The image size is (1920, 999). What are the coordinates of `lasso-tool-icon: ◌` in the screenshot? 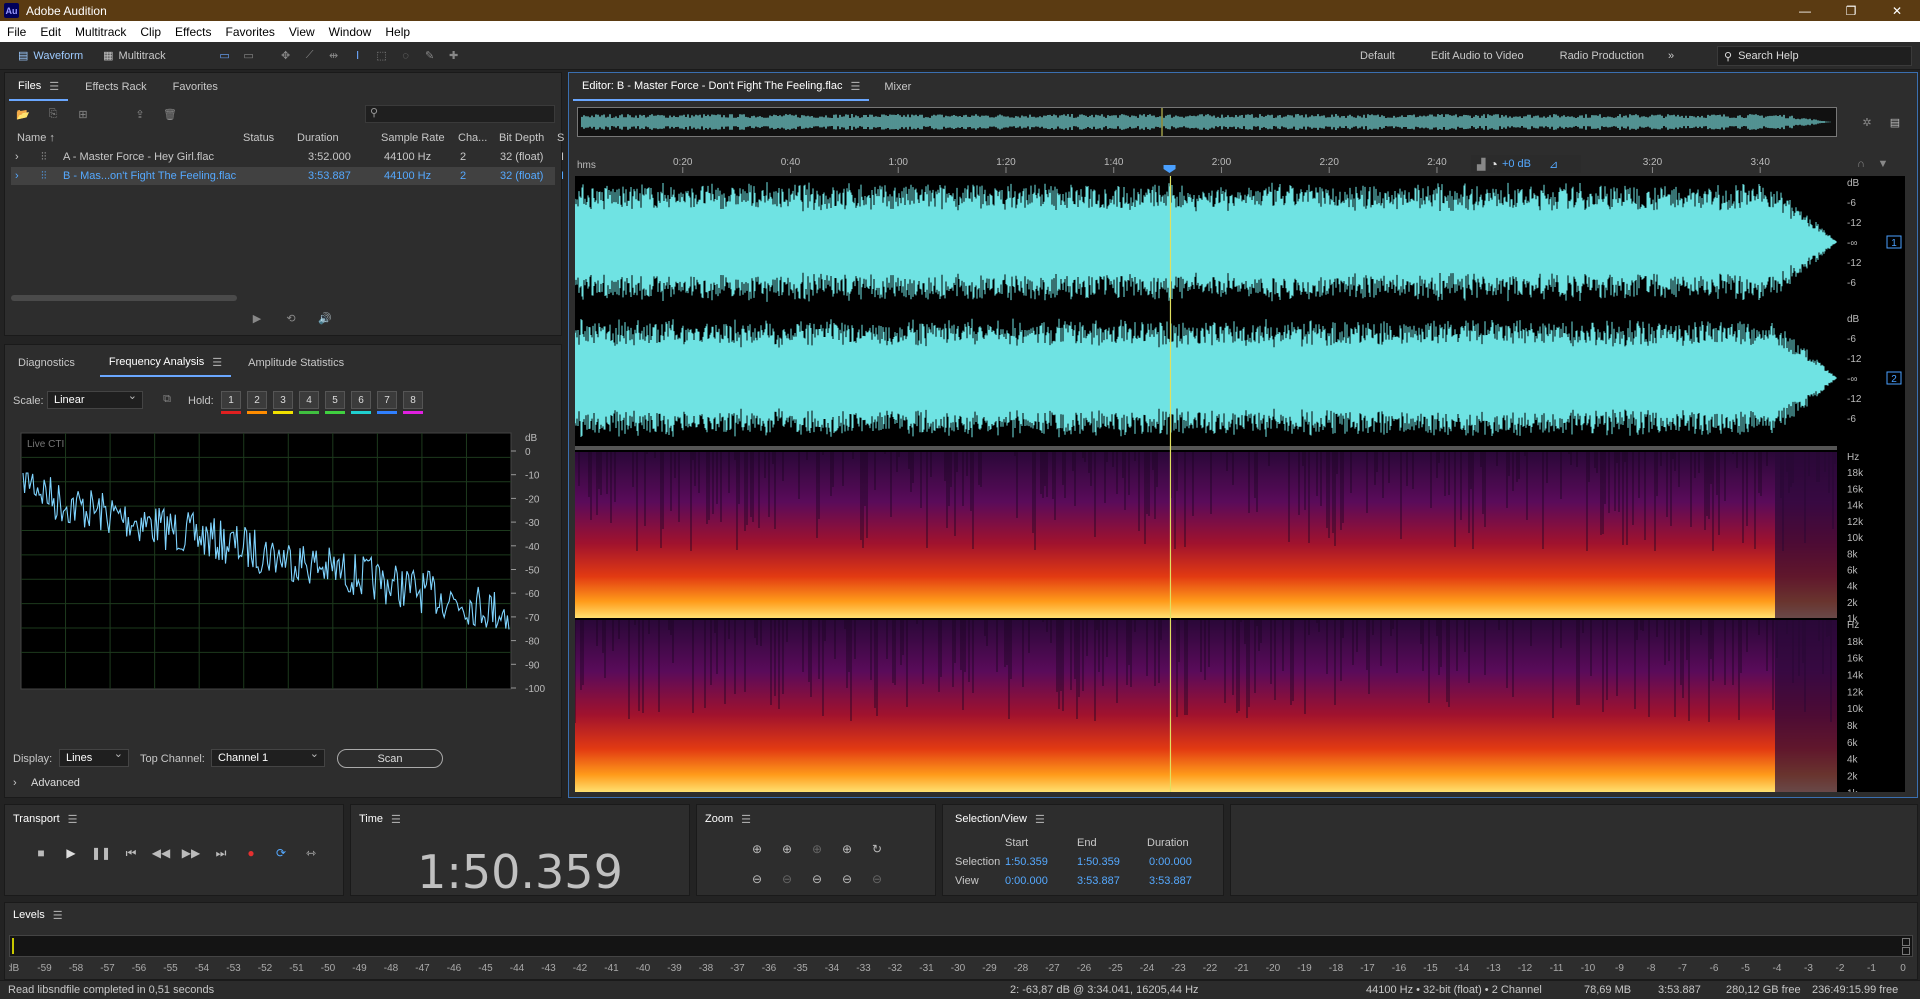 It's located at (406, 56).